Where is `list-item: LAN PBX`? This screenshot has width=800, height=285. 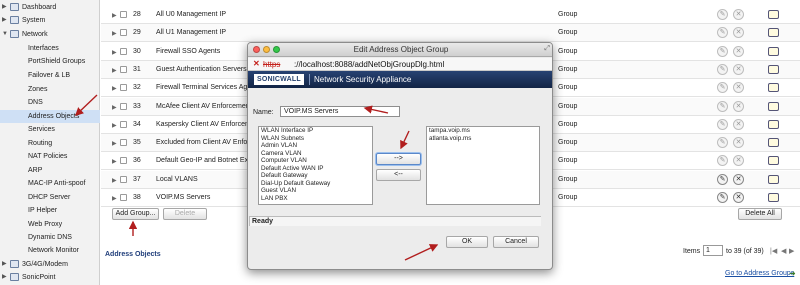 list-item: LAN PBX is located at coordinates (315, 199).